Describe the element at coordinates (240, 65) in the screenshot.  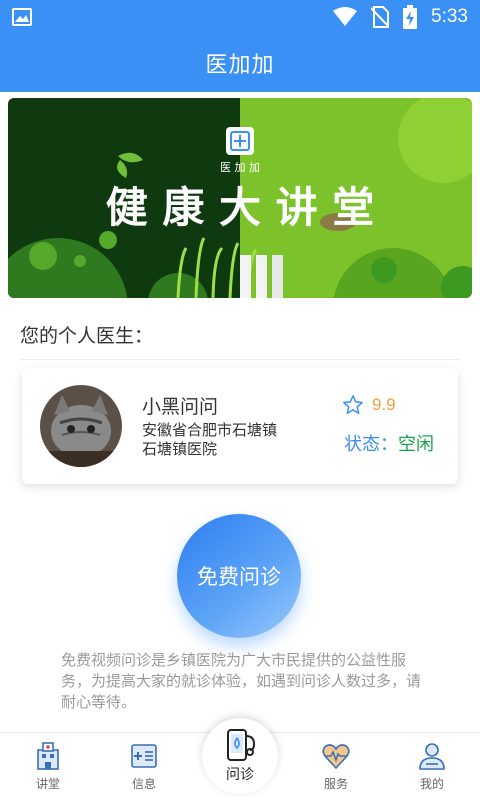
I see `page-title: 医加加` at that location.